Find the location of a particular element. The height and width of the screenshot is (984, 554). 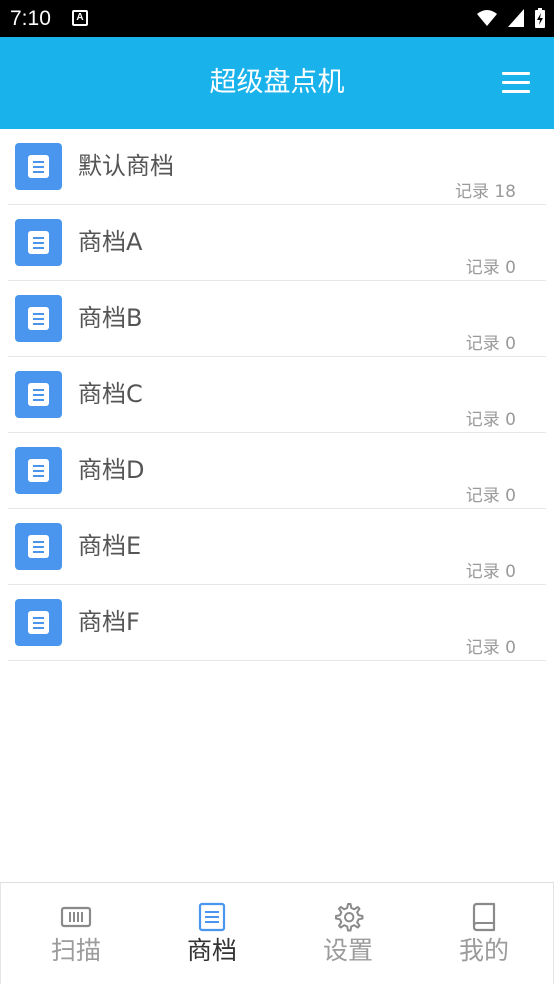

list-item: 商档F 记录 0 is located at coordinates (277, 623).